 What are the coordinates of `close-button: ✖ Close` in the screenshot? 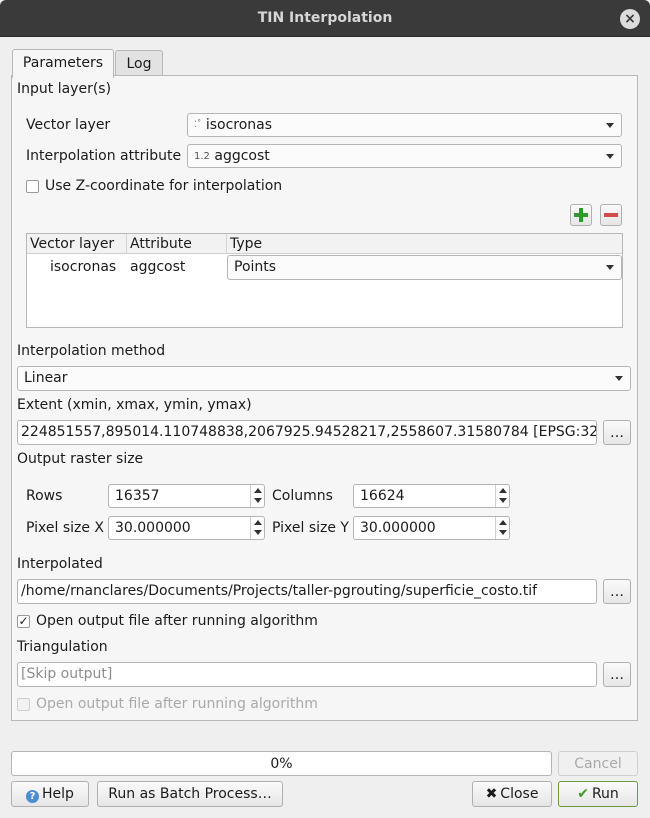 It's located at (512, 794).